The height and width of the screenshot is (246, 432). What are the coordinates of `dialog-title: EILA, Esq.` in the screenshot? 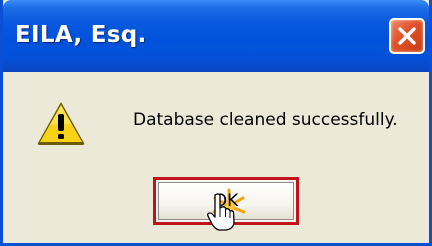 It's located at (81, 35).